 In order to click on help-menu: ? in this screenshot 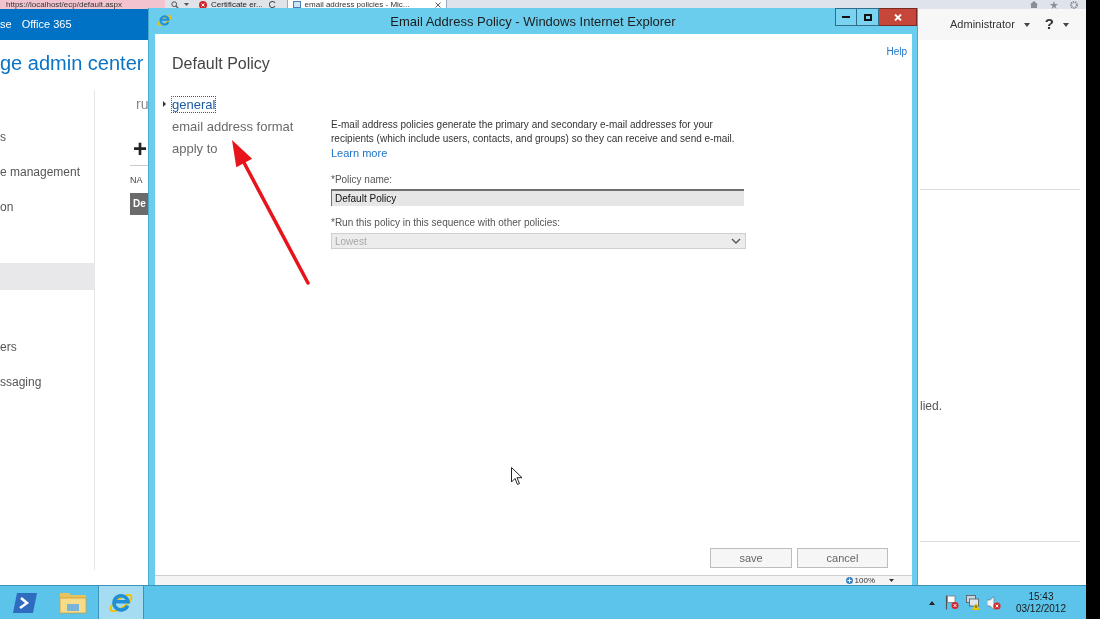, I will do `click(1049, 24)`.